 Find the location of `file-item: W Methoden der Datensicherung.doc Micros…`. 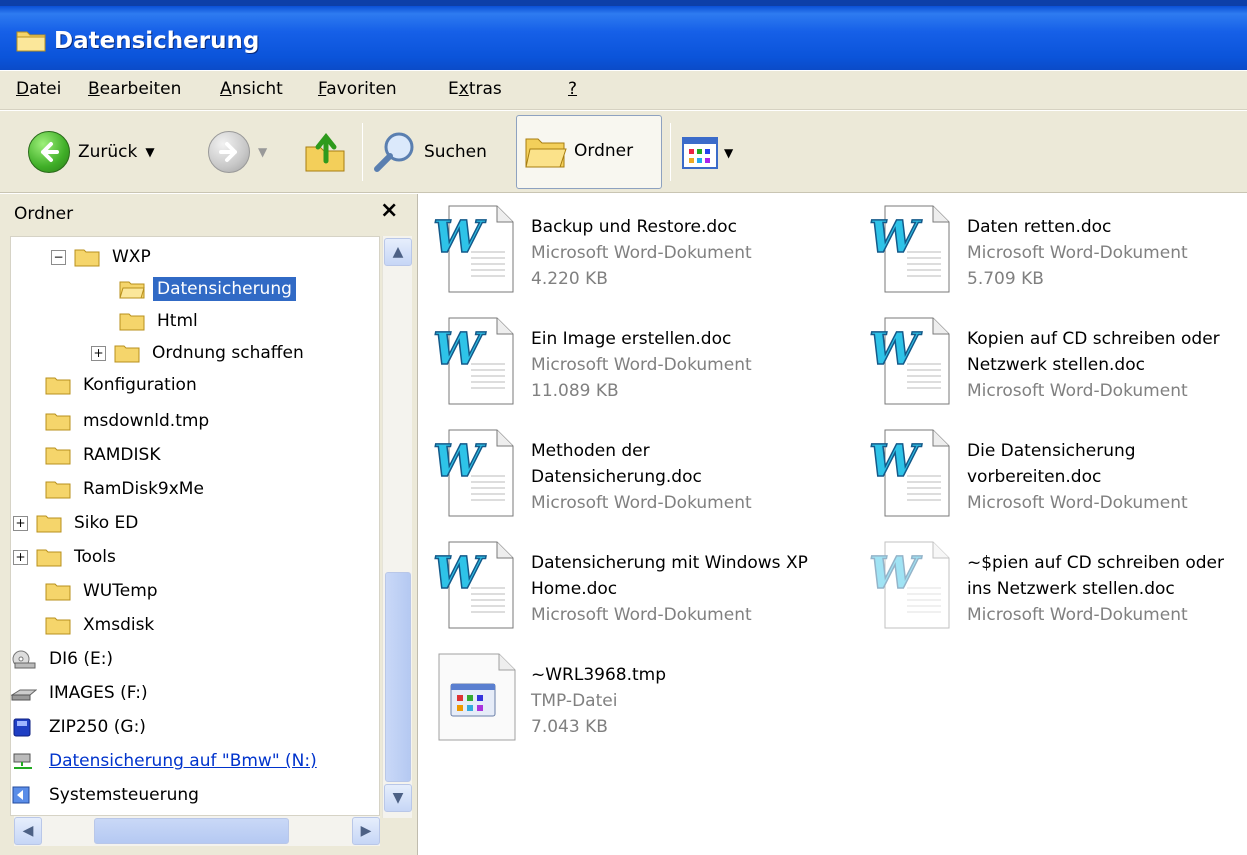

file-item: W Methoden der Datensicherung.doc Micros… is located at coordinates (591, 472).